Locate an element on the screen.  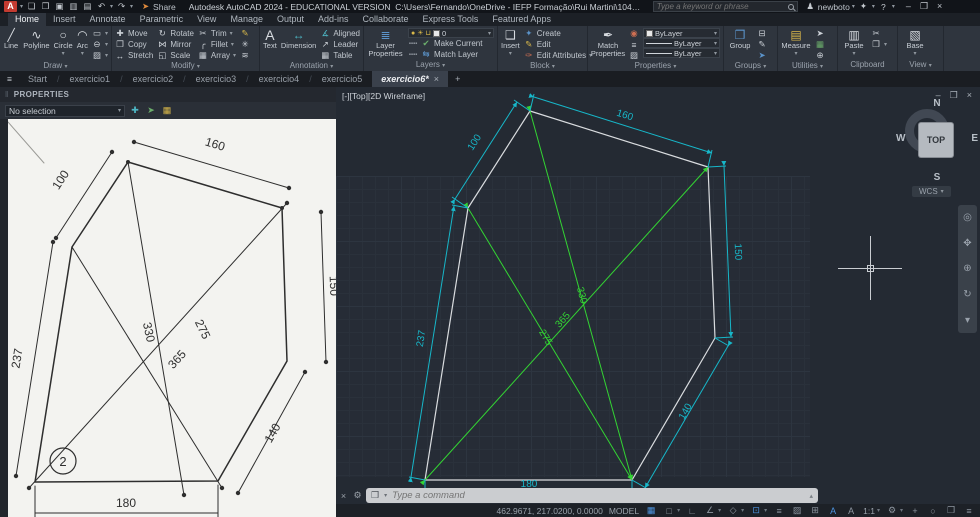
palette-header: ‖ PROPERTIES is located at coordinates (168, 94).